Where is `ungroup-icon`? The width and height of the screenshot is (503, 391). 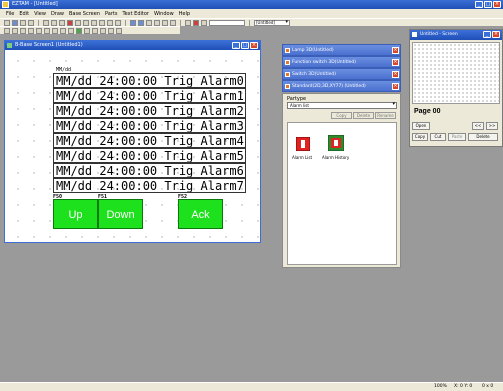 ungroup-icon is located at coordinates (141, 22).